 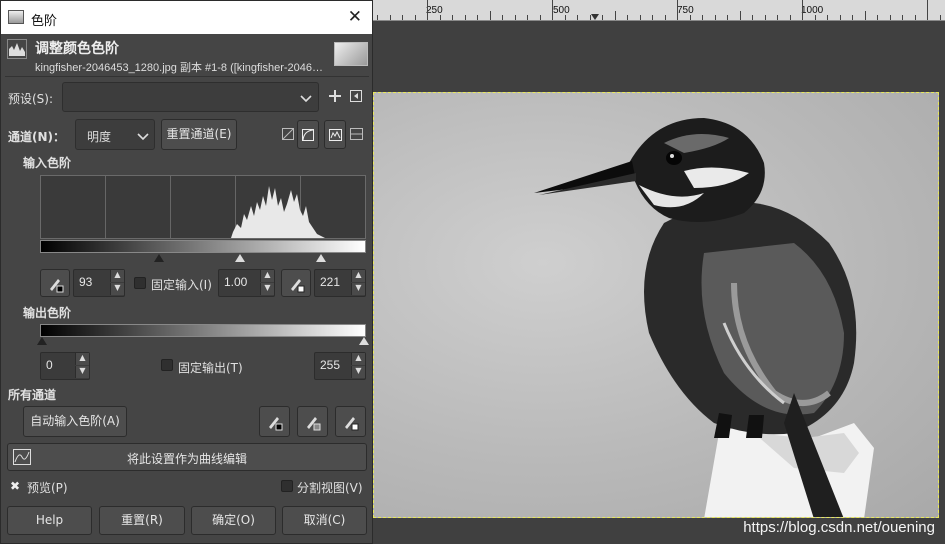 What do you see at coordinates (99, 137) in the screenshot?
I see `channel-value: 明度` at bounding box center [99, 137].